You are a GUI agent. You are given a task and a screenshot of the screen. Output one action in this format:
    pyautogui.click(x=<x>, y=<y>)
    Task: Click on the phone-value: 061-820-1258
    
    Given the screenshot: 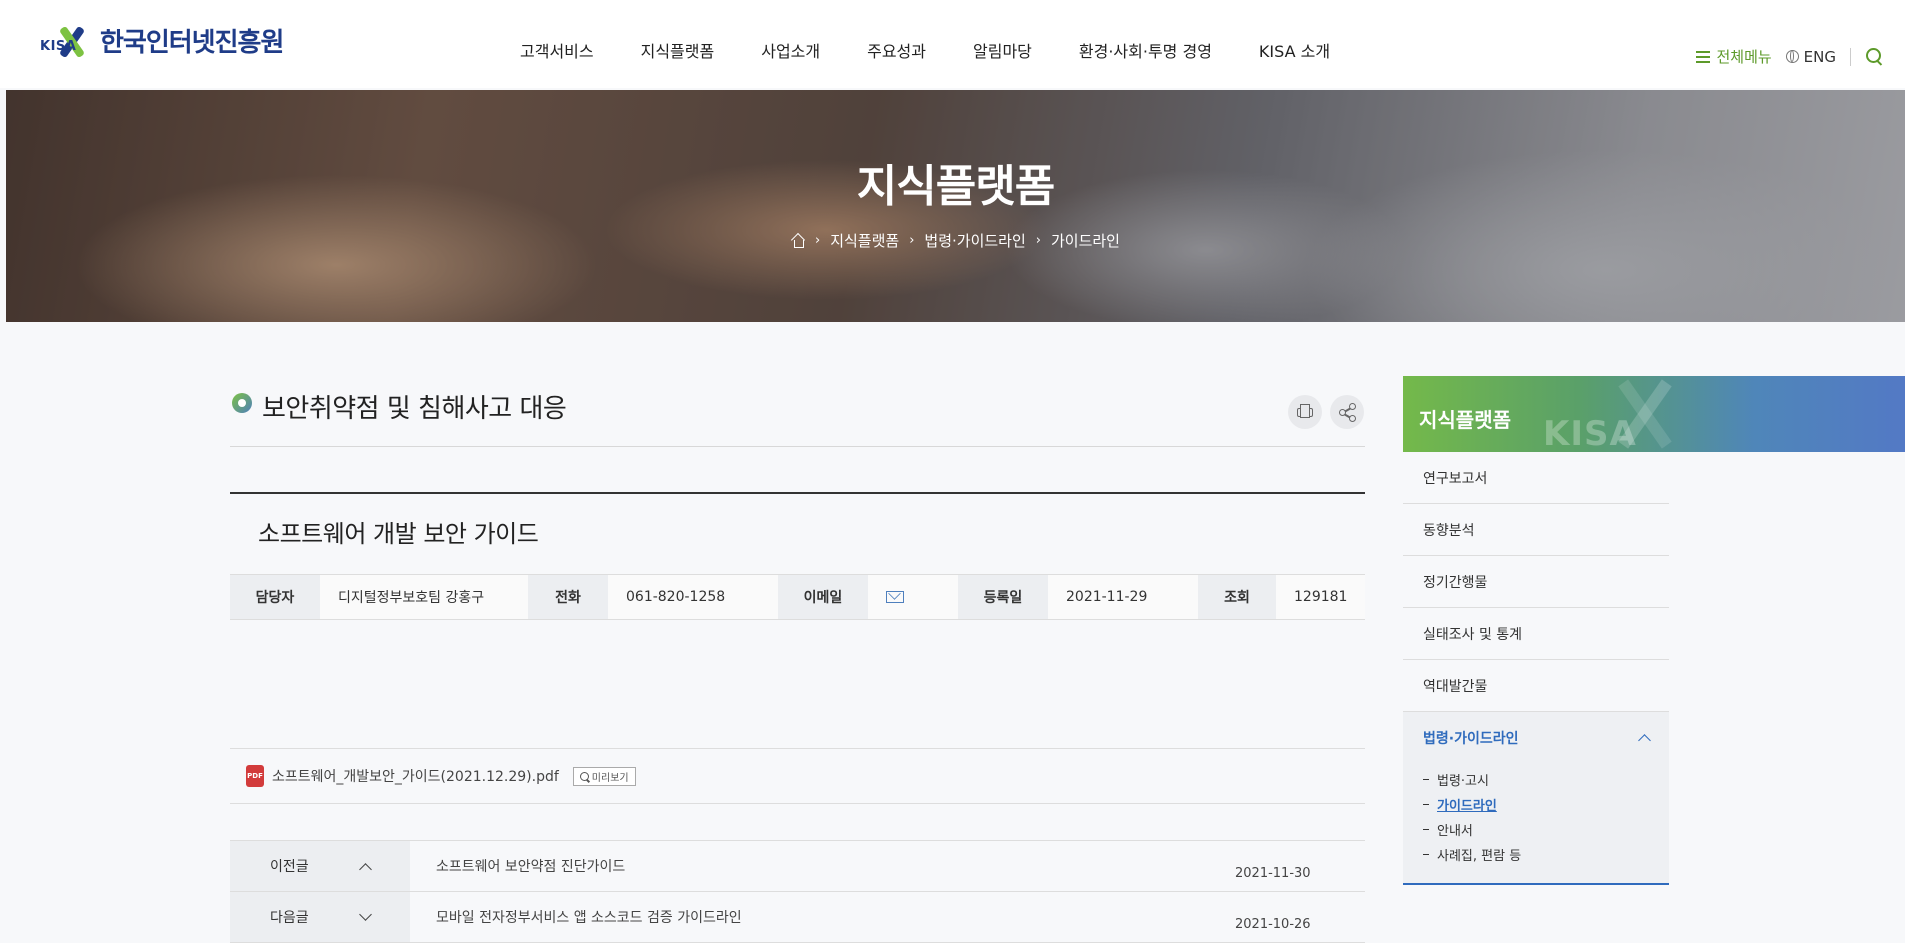 What is the action you would take?
    pyautogui.click(x=693, y=597)
    